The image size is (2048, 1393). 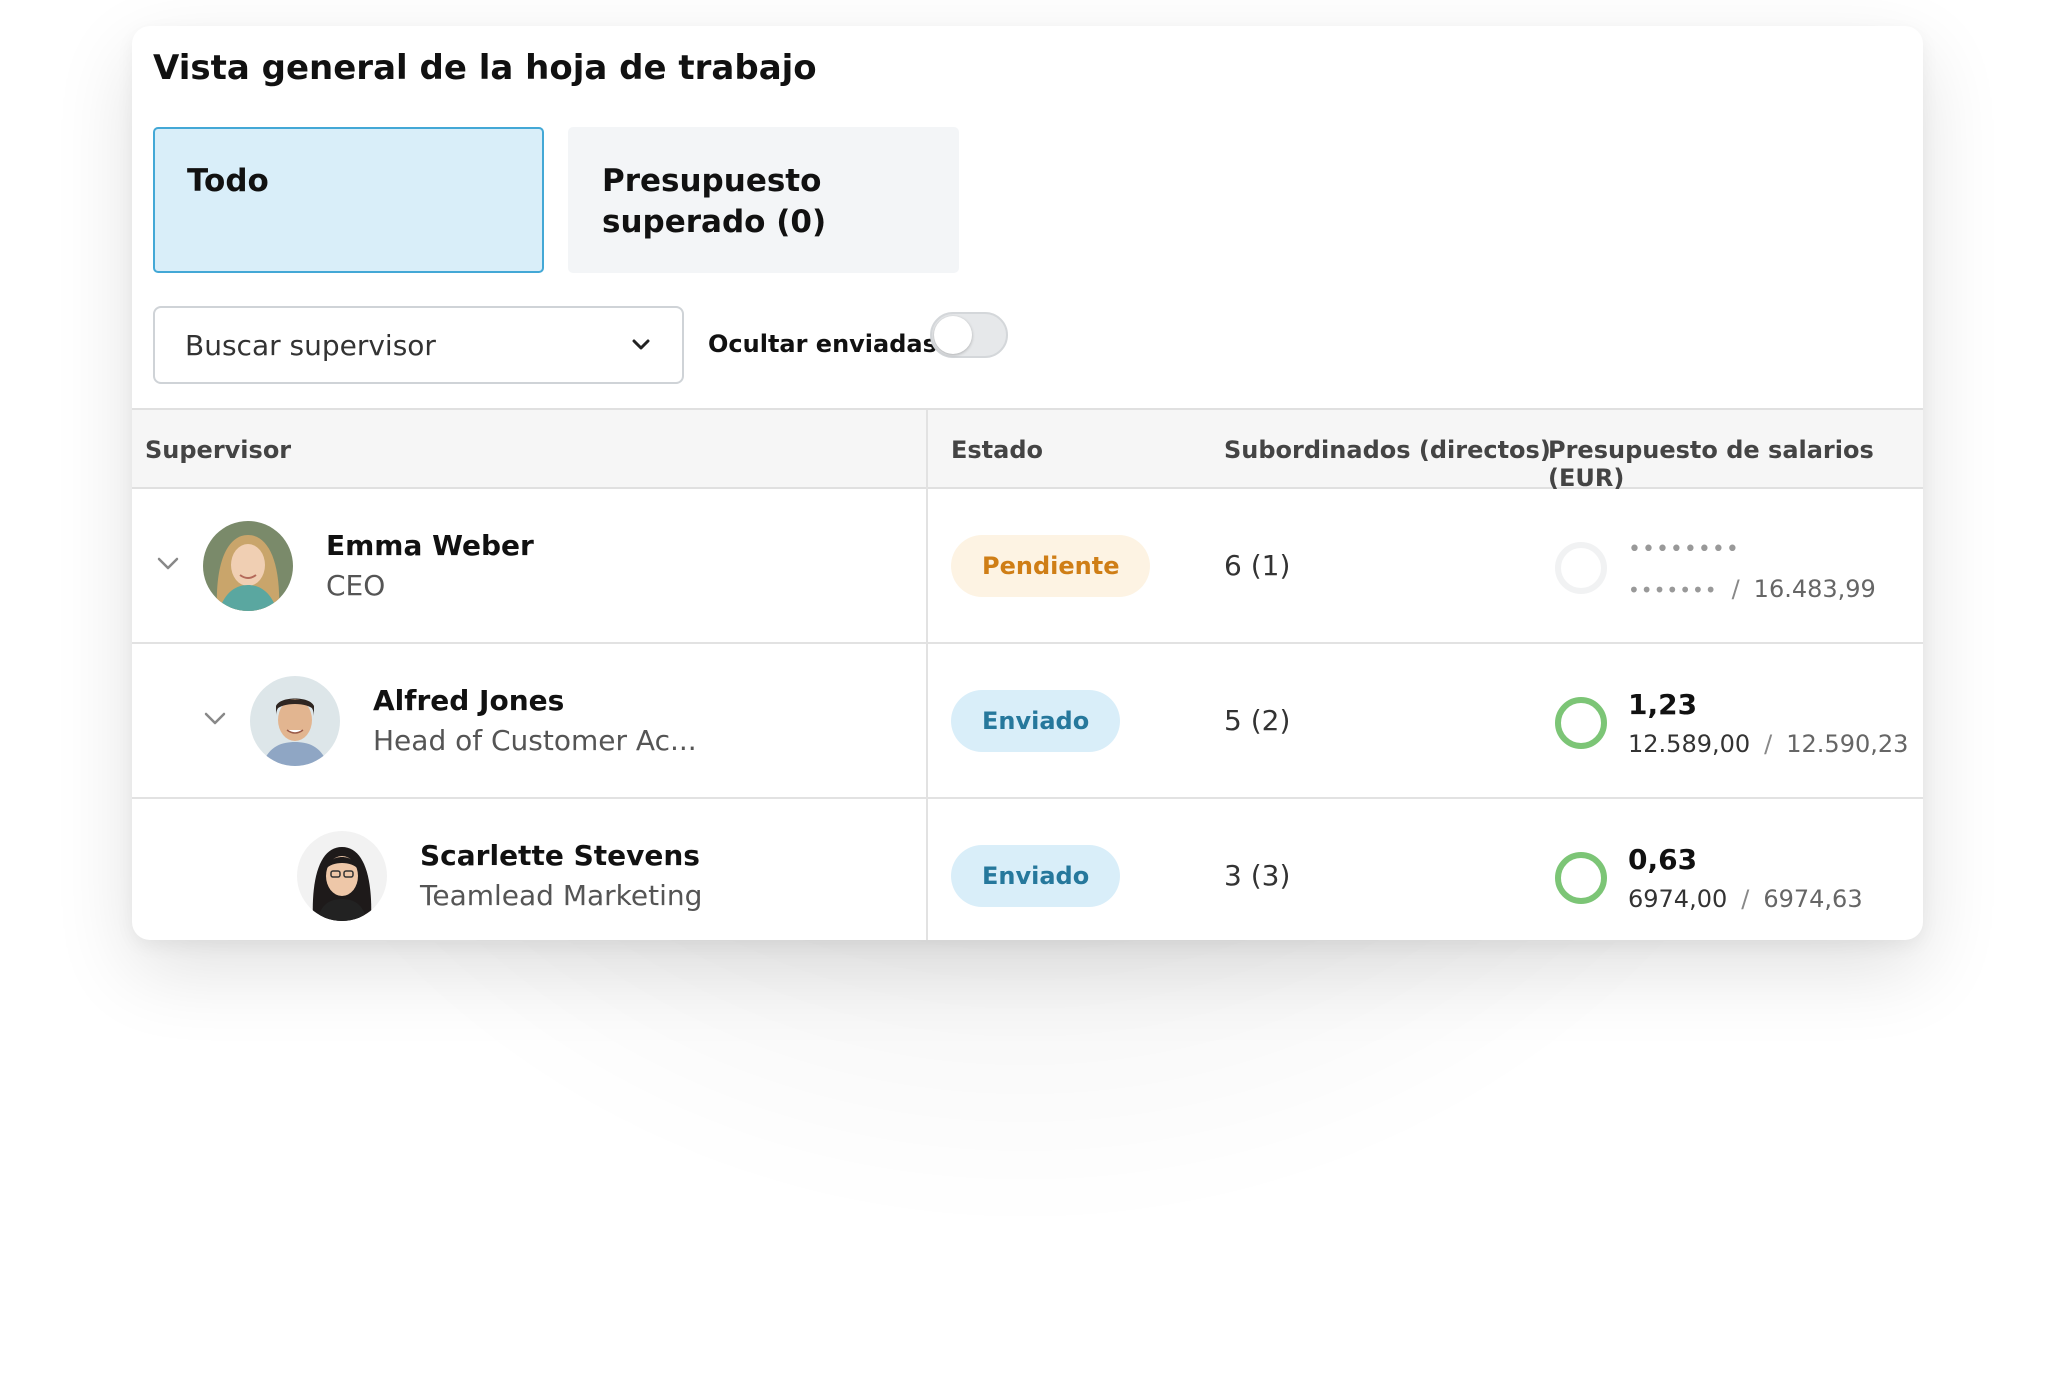 What do you see at coordinates (218, 450) in the screenshot?
I see `column-header-supervisor: Supervisor` at bounding box center [218, 450].